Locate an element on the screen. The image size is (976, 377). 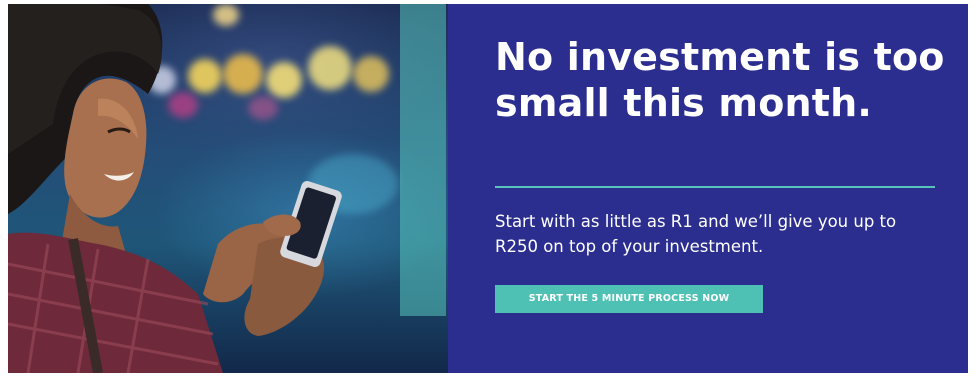
start-process-button: START THE 5 MINUTE PROCESS NOW is located at coordinates (629, 299).